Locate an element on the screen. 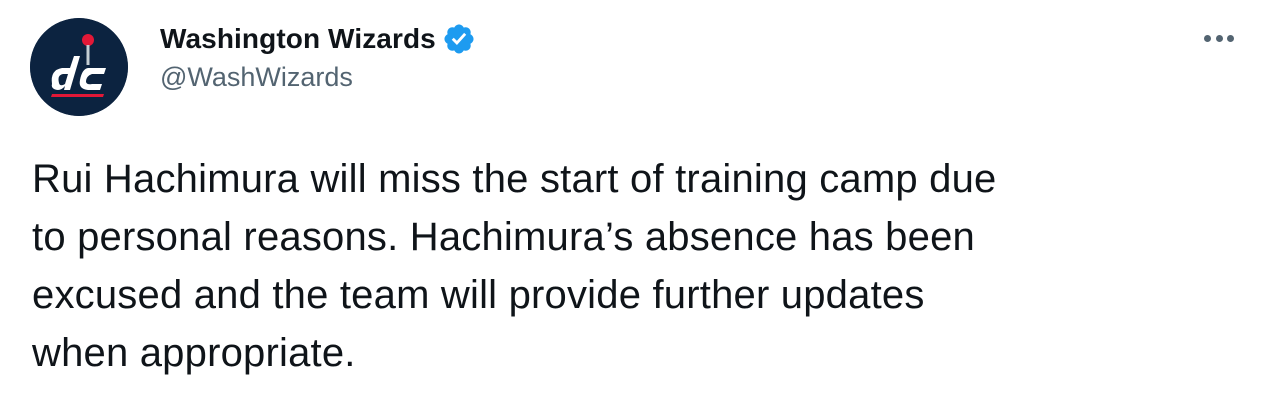 The image size is (1282, 400). avatar is located at coordinates (79, 67).